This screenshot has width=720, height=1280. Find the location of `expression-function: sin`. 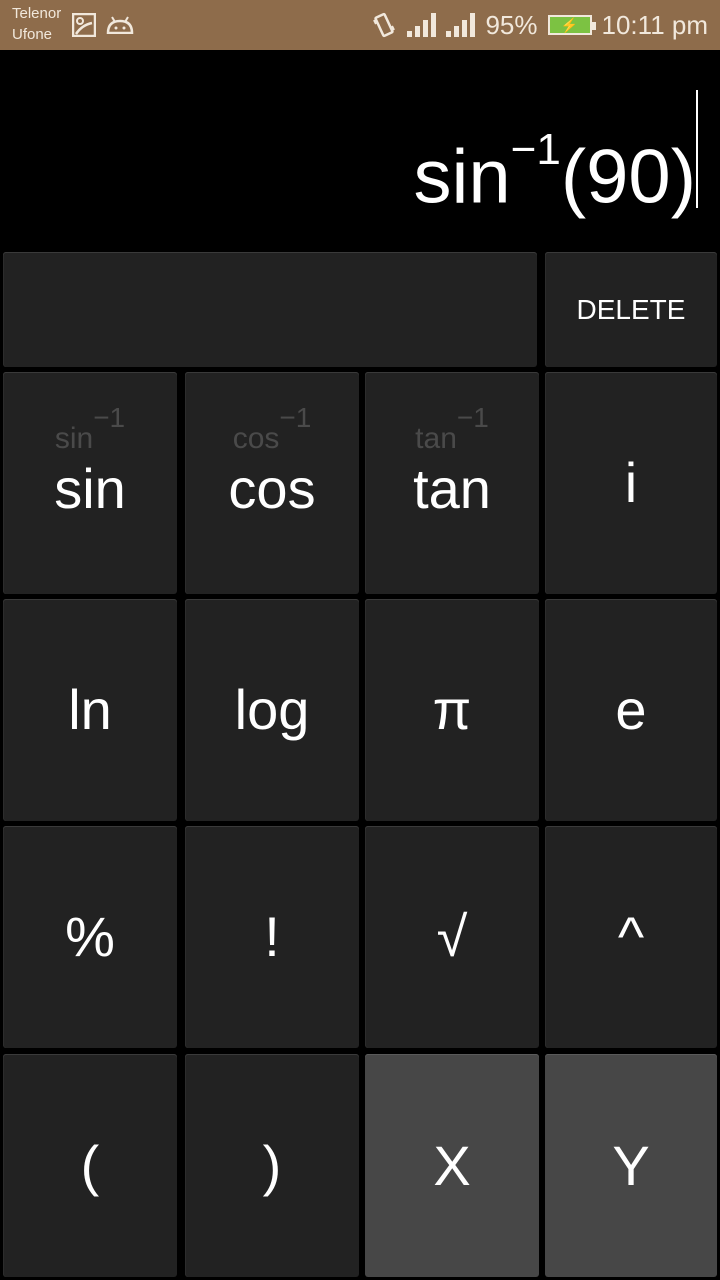

expression-function: sin is located at coordinates (462, 177).